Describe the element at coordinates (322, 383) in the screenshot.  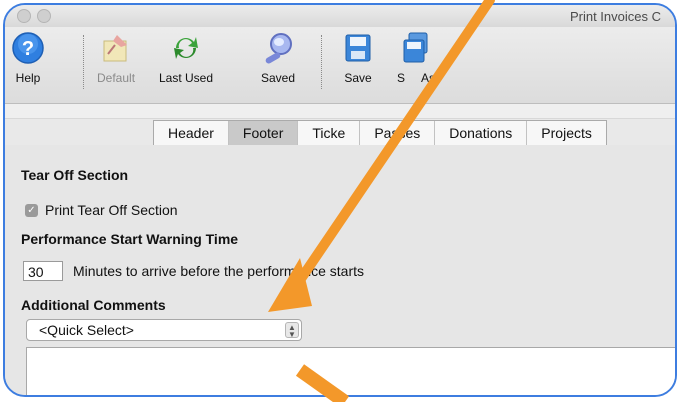
I see `annotation-arrow-lower` at that location.